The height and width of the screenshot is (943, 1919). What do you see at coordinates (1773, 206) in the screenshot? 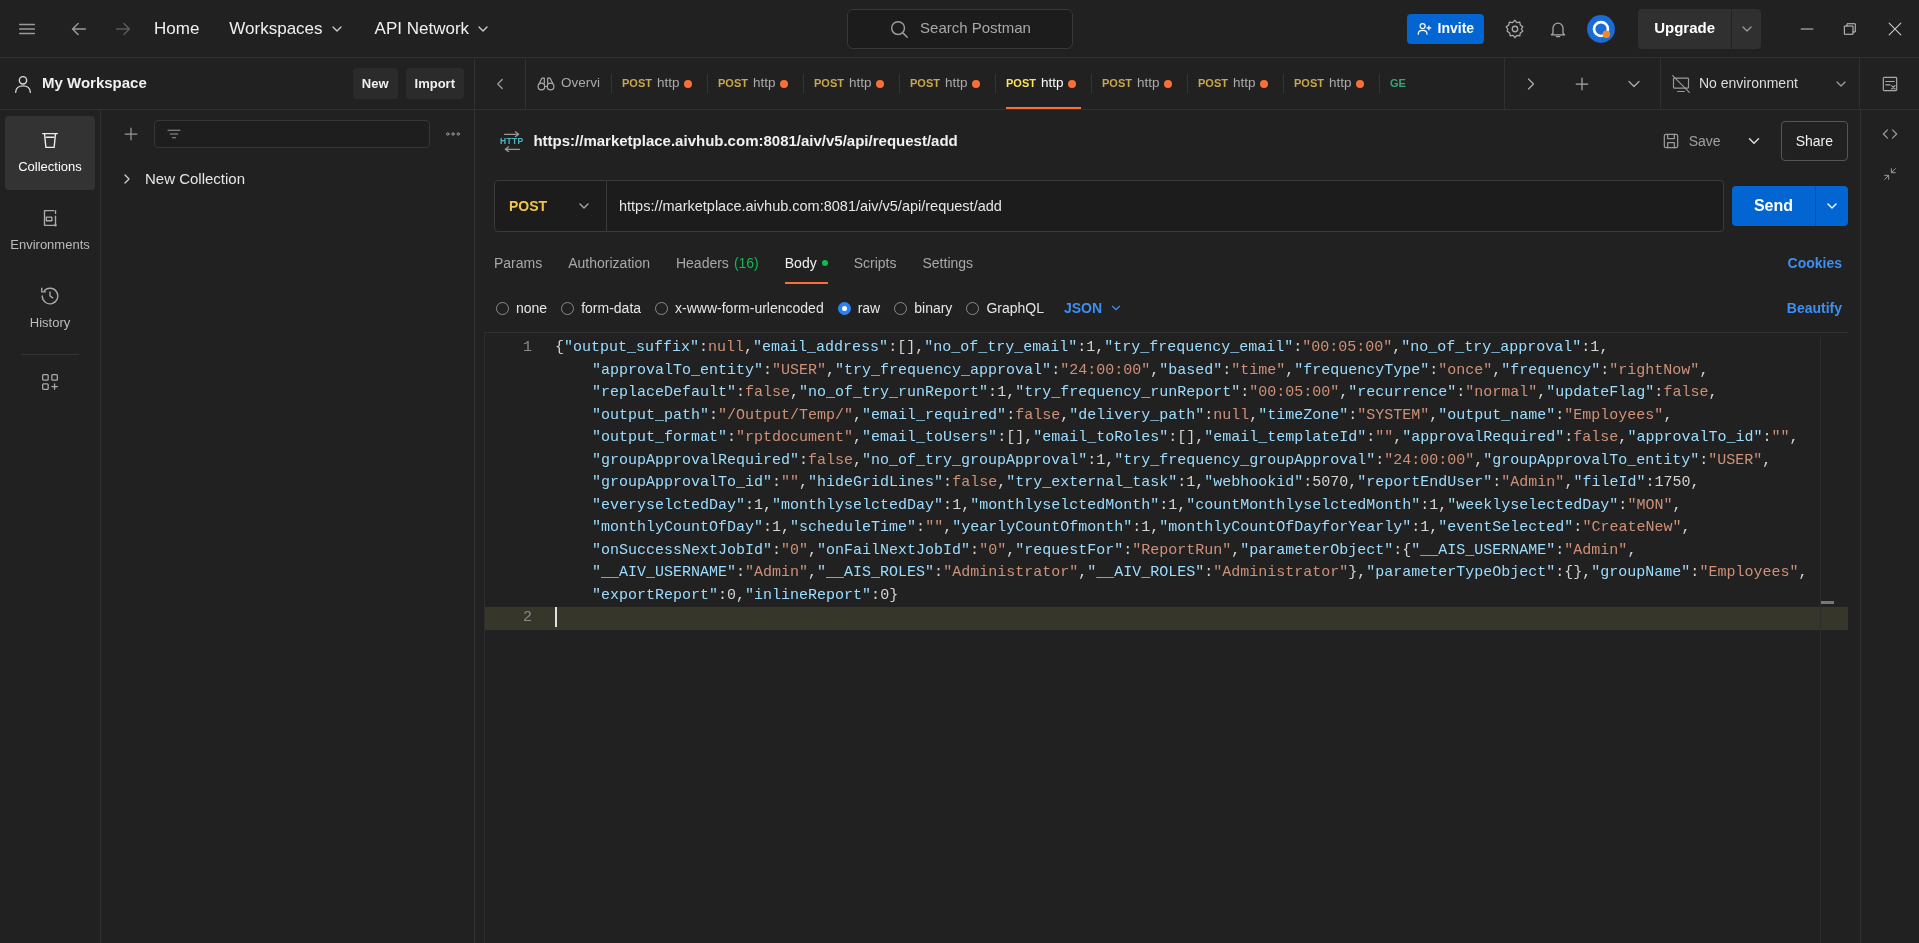
I see `send-button: Send` at bounding box center [1773, 206].